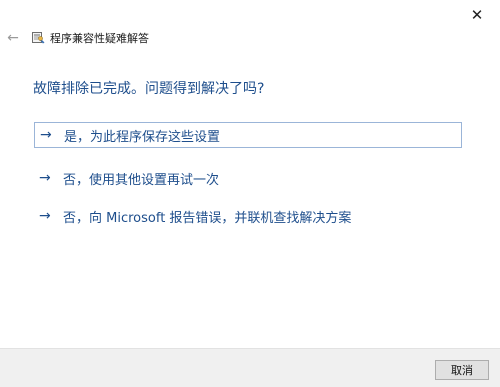 This screenshot has width=500, height=387. I want to click on close-icon: ✕, so click(477, 15).